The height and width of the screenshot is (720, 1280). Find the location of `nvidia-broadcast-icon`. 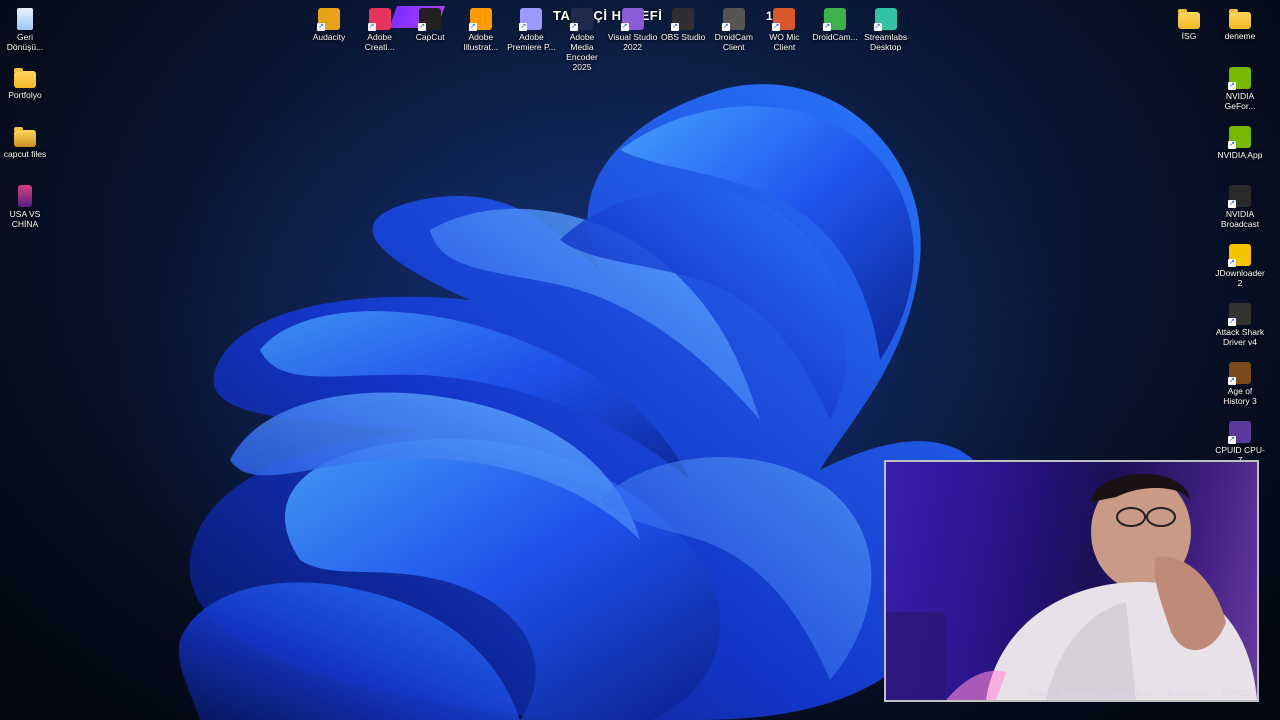

nvidia-broadcast-icon is located at coordinates (1239, 196).